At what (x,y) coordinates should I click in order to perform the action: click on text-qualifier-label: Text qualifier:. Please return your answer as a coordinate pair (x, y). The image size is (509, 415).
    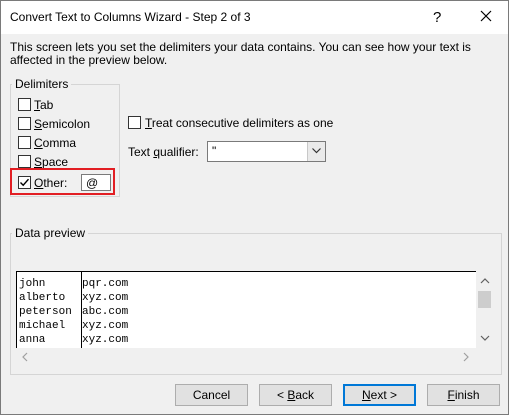
    Looking at the image, I should click on (163, 152).